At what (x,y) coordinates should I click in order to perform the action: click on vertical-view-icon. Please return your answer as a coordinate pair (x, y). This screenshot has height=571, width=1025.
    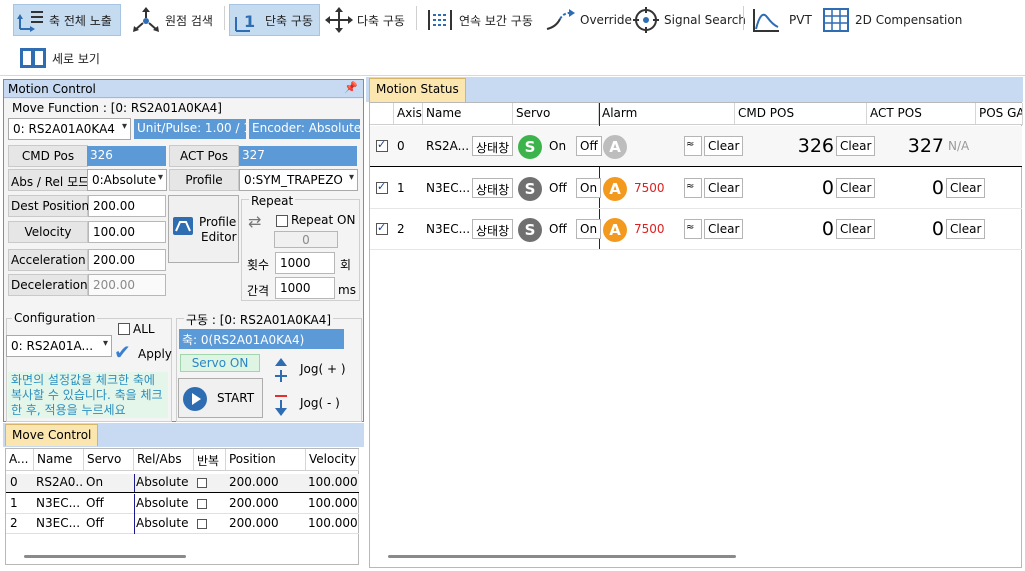
    Looking at the image, I should click on (33, 58).